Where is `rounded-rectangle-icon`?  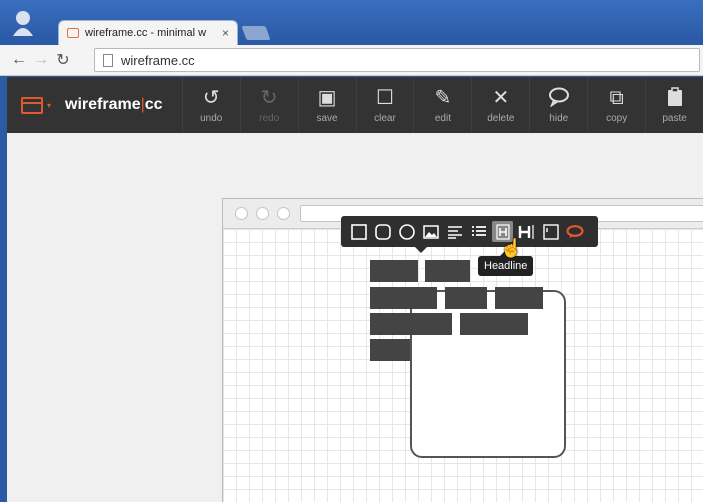
rounded-rectangle-icon is located at coordinates (382, 231).